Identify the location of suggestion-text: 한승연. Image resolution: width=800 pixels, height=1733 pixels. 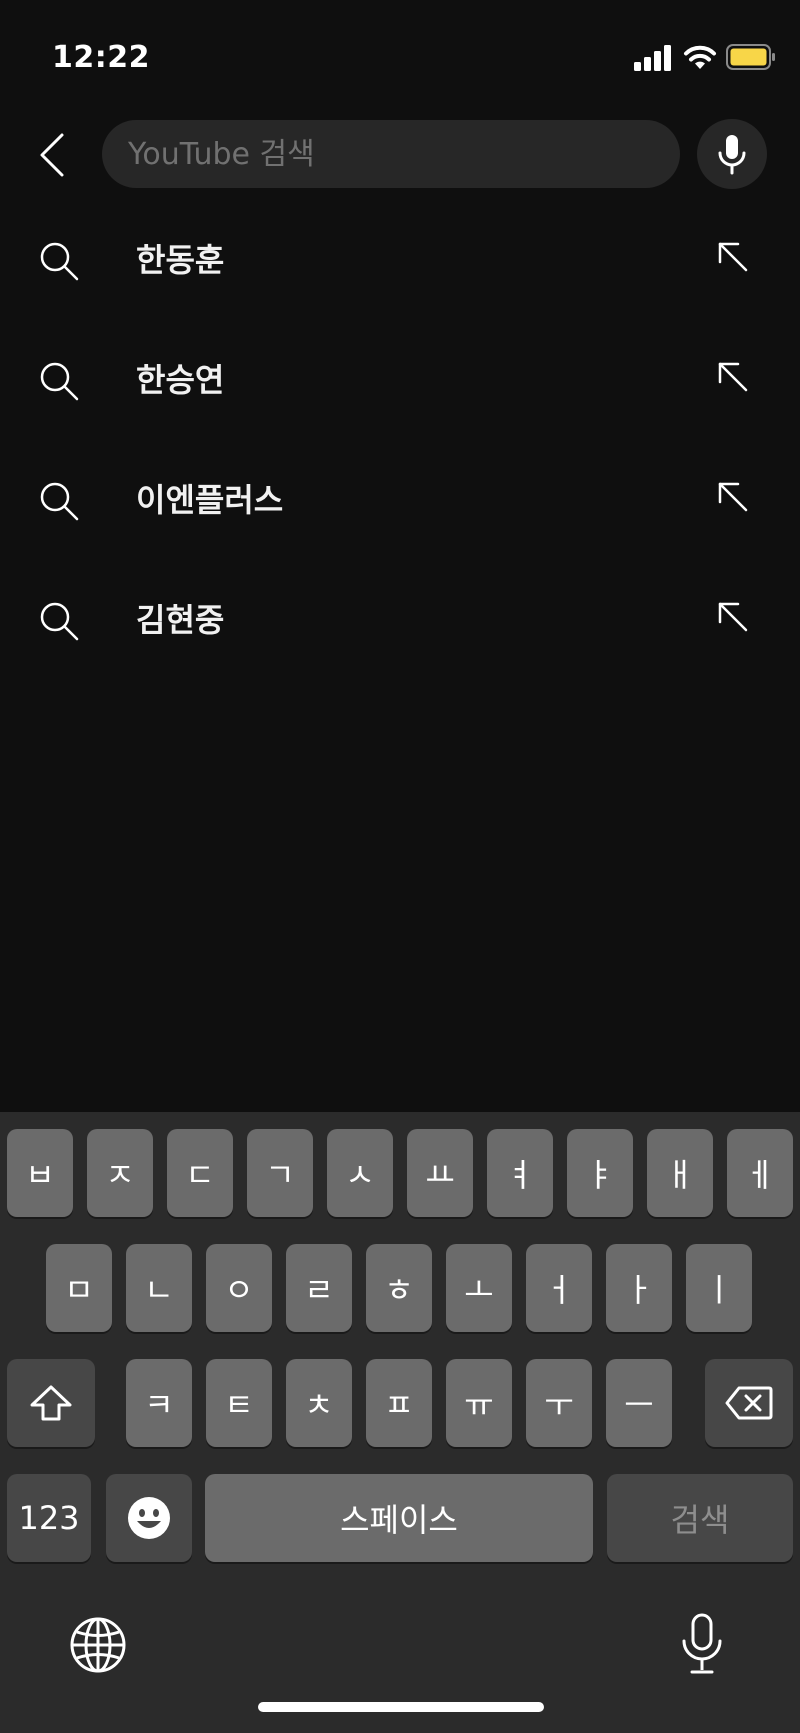
(180, 380).